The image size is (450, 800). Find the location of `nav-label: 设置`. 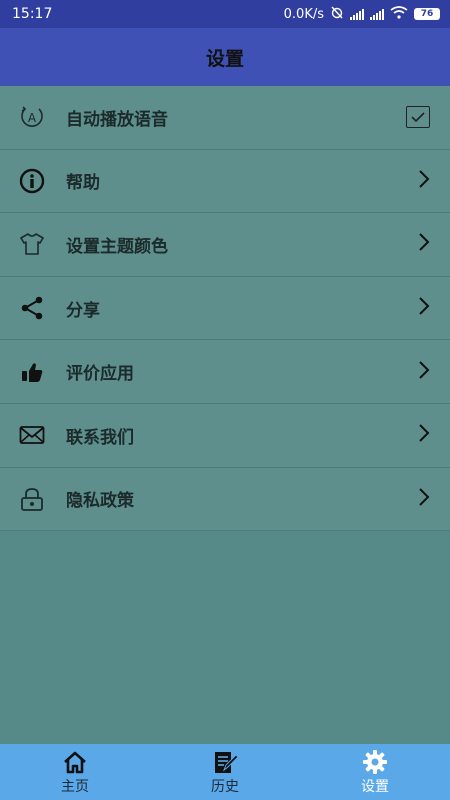

nav-label: 设置 is located at coordinates (375, 786).